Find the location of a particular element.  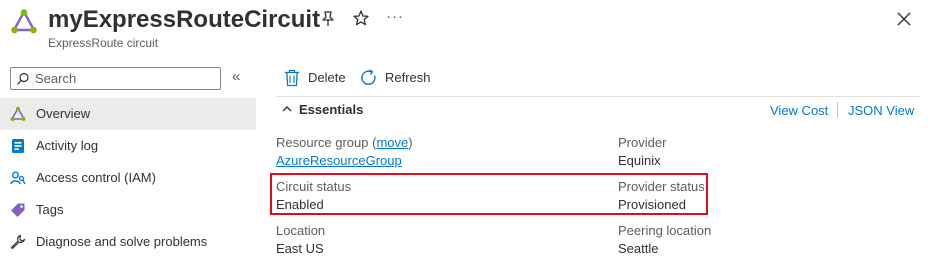

activity-log-icon is located at coordinates (18, 146).